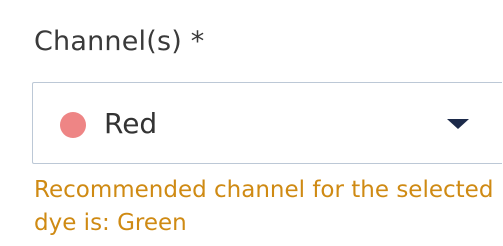  Describe the element at coordinates (131, 123) in the screenshot. I see `channel-selected-value: Red` at that location.